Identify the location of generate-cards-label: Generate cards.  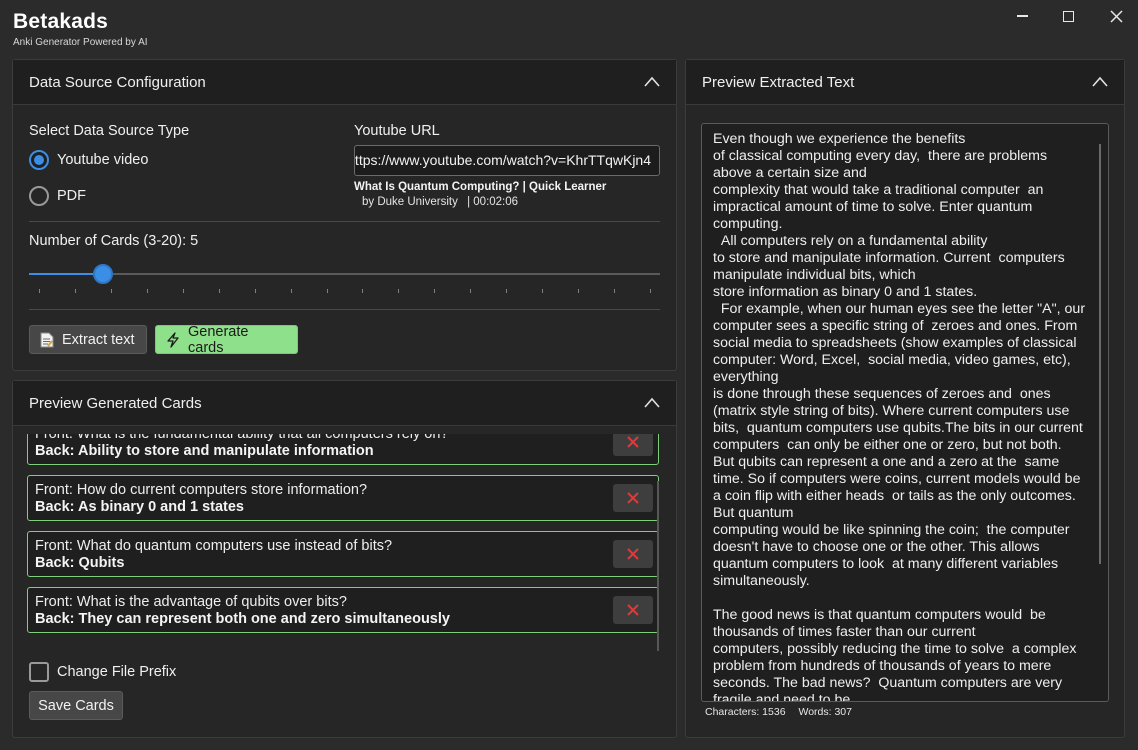
(218, 339).